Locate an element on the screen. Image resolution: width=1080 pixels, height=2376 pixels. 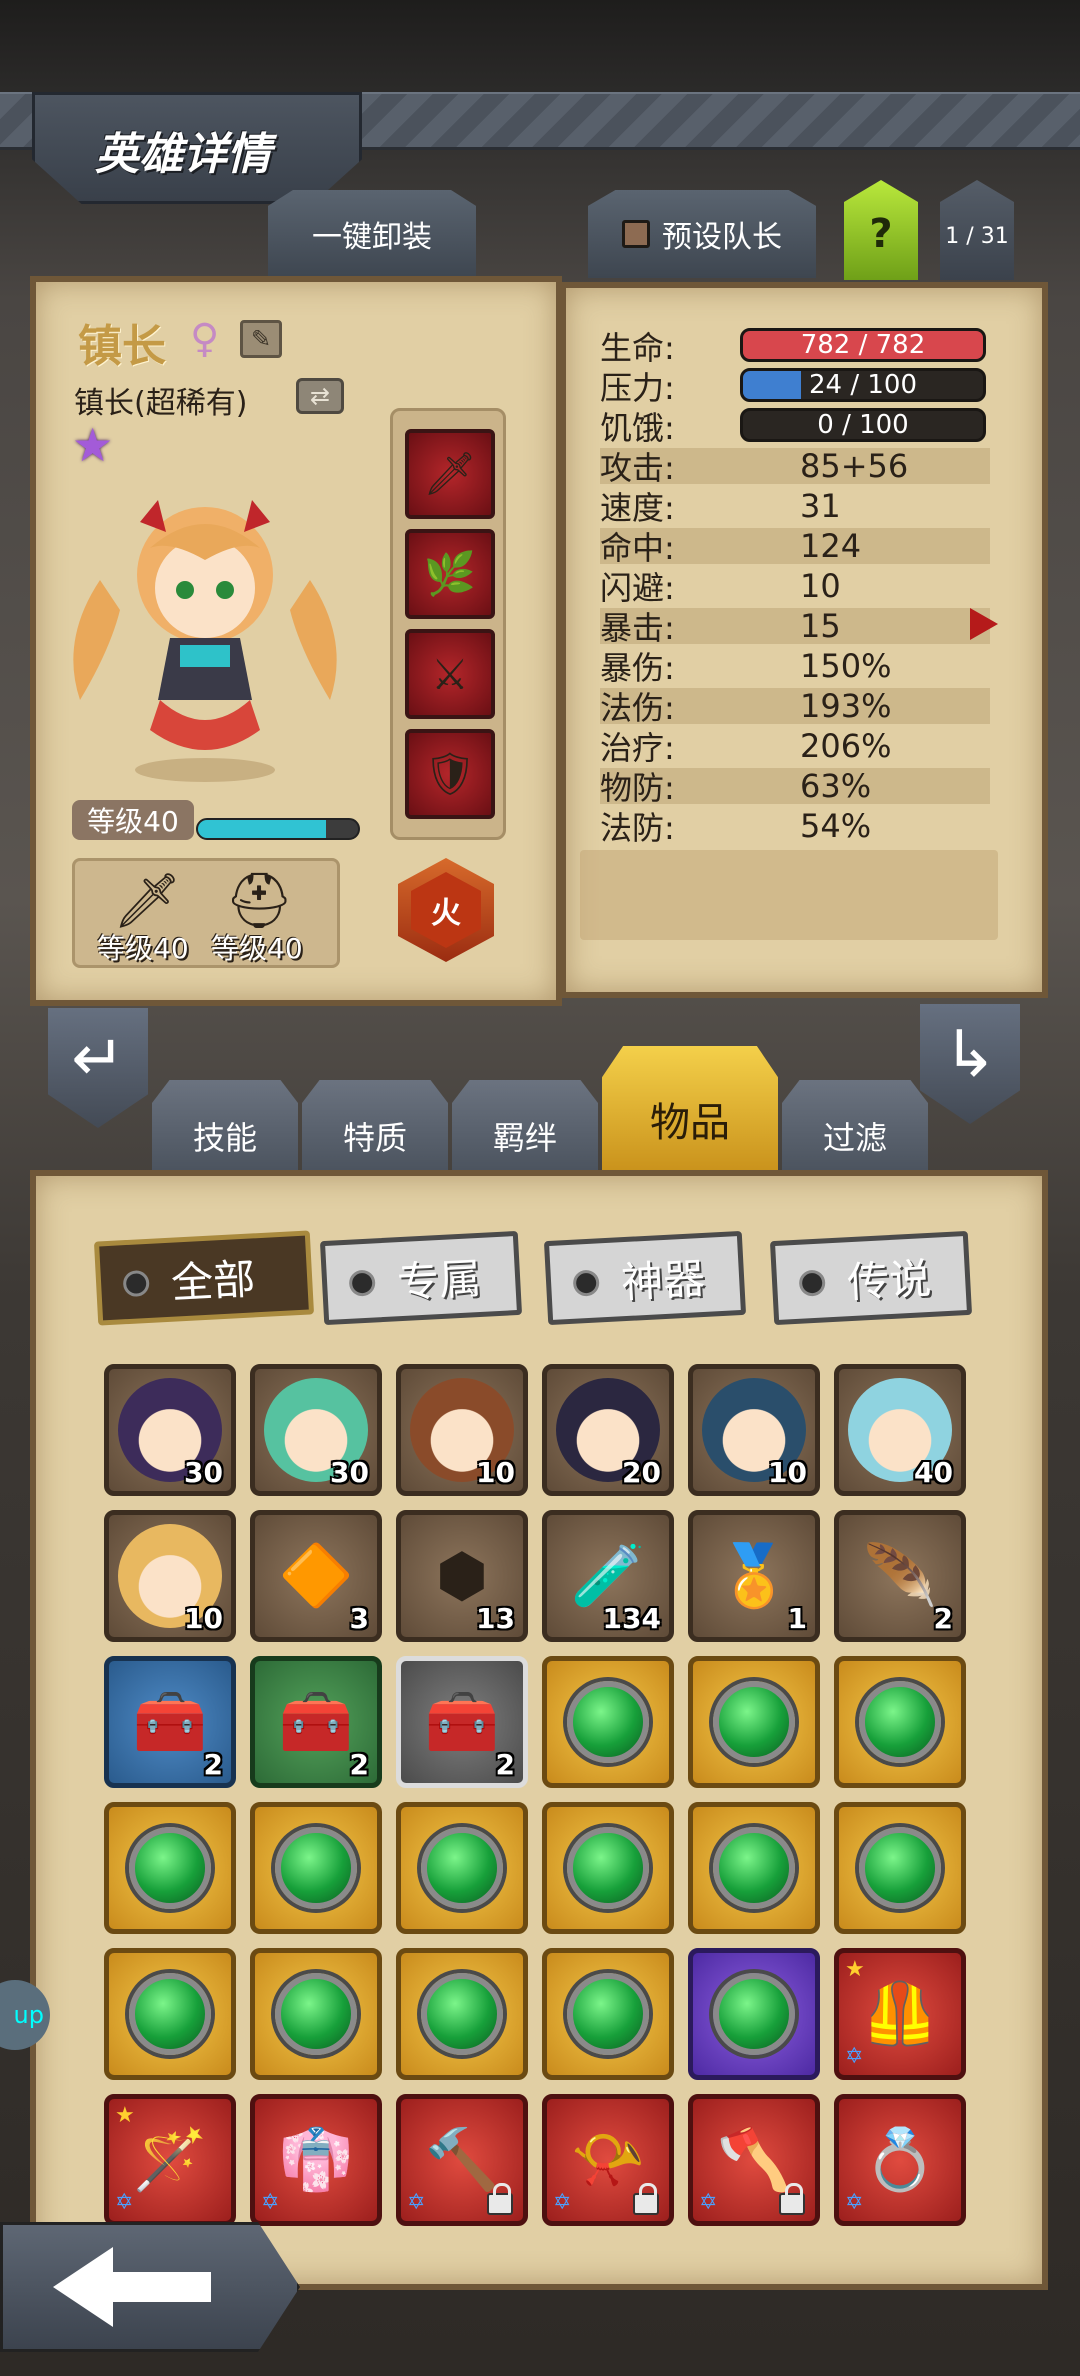
scythe-icon: 🗡 is located at coordinates (450, 474).